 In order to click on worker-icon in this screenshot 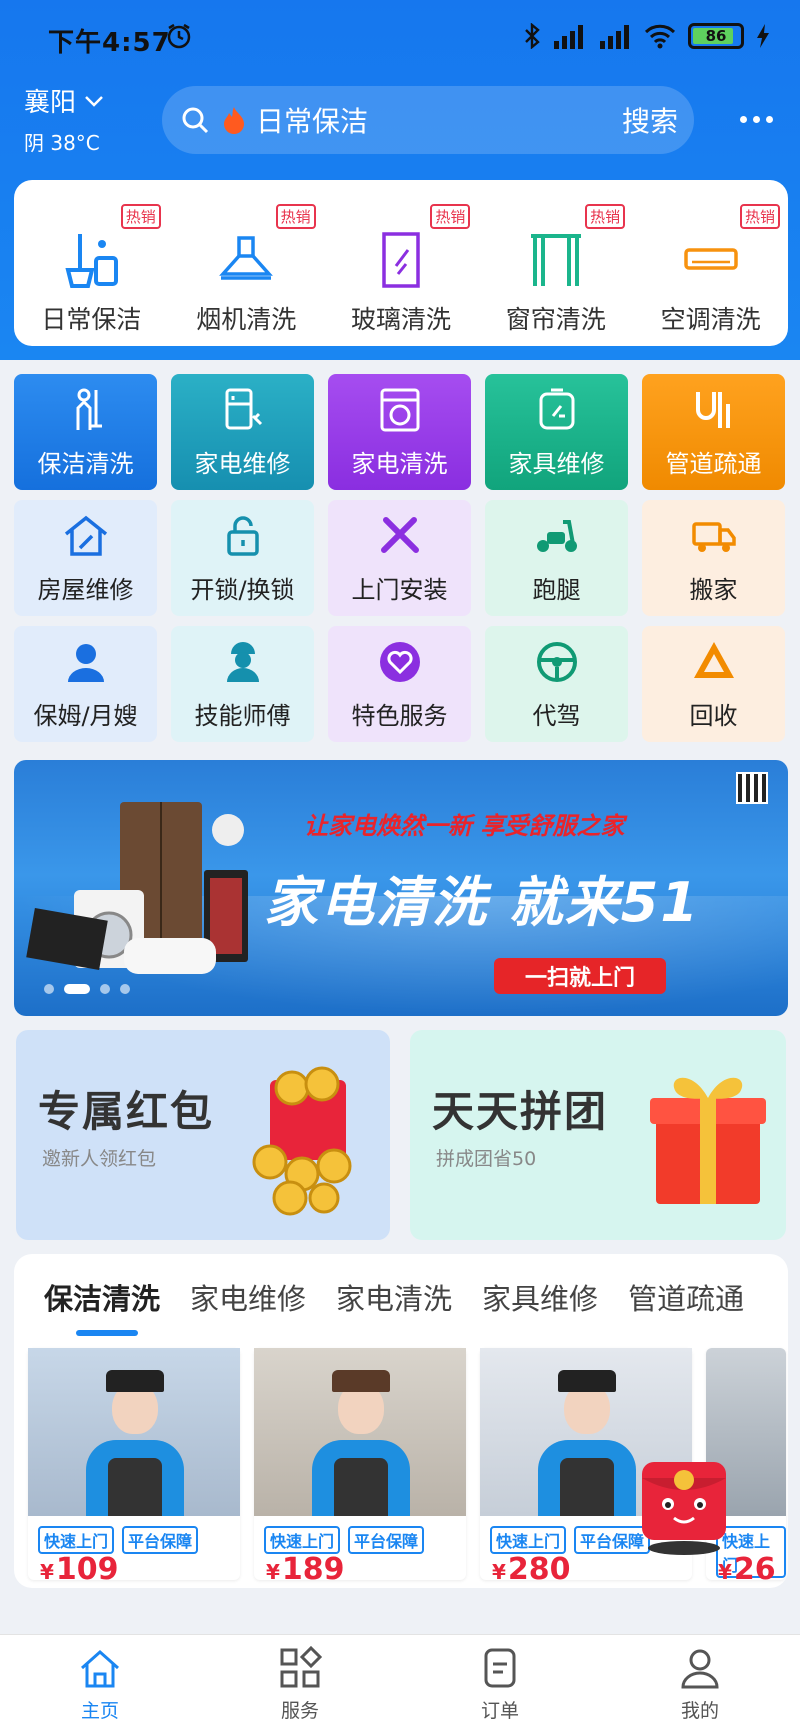, I will do `click(242, 661)`.